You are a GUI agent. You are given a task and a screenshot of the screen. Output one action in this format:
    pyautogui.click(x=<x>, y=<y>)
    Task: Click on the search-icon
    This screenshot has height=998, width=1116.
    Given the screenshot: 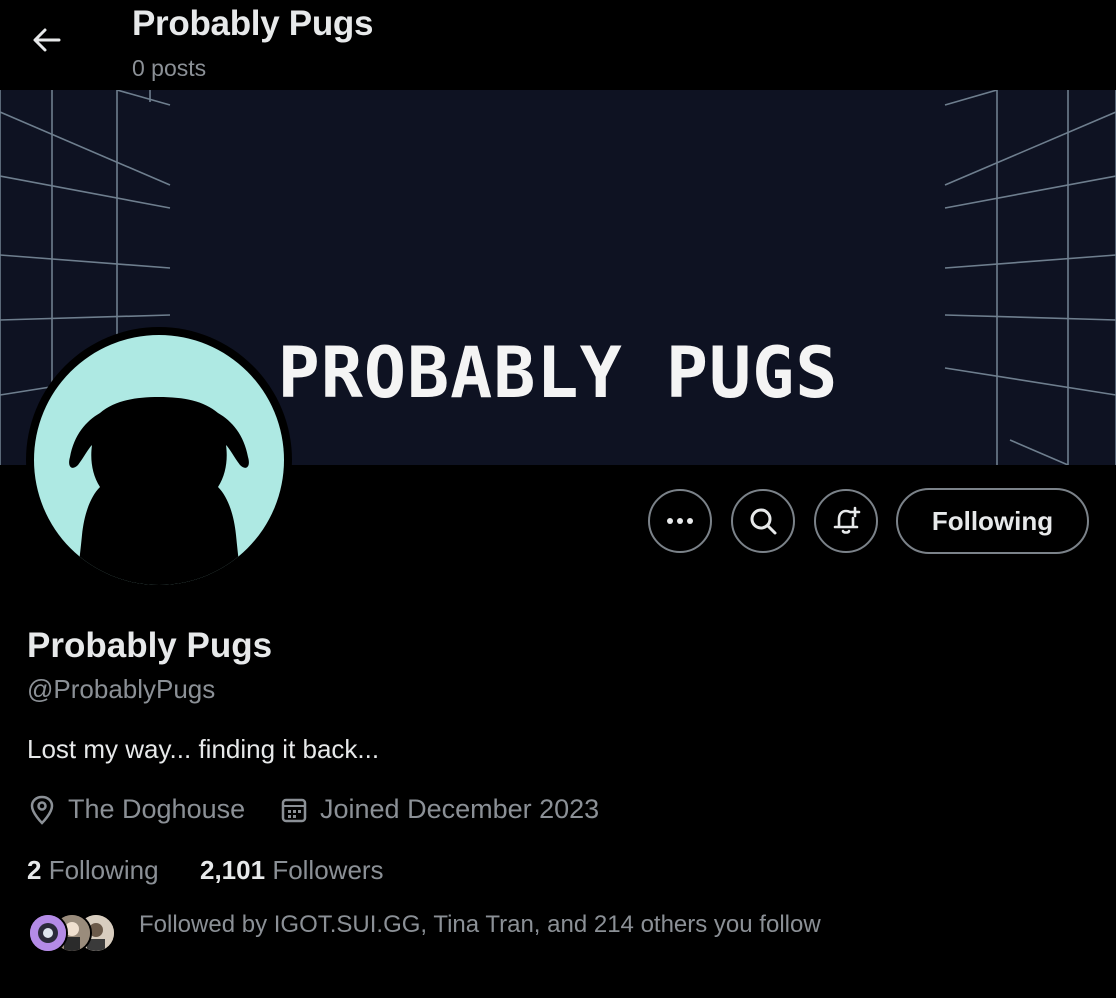 What is the action you would take?
    pyautogui.click(x=763, y=521)
    